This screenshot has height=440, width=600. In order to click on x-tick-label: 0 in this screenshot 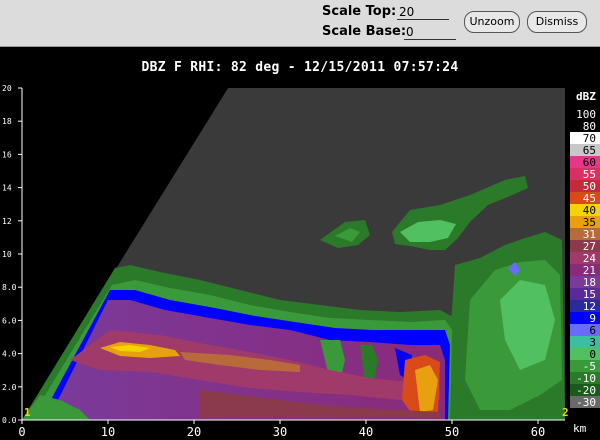, I will do `click(21, 432)`.